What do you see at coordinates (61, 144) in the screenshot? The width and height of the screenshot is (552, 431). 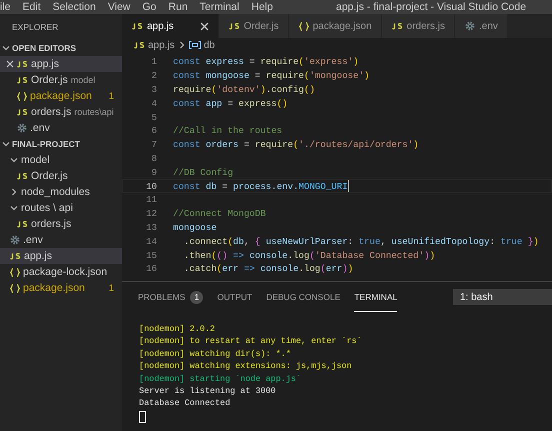 I see `section-header: FINAL-PROJECT` at bounding box center [61, 144].